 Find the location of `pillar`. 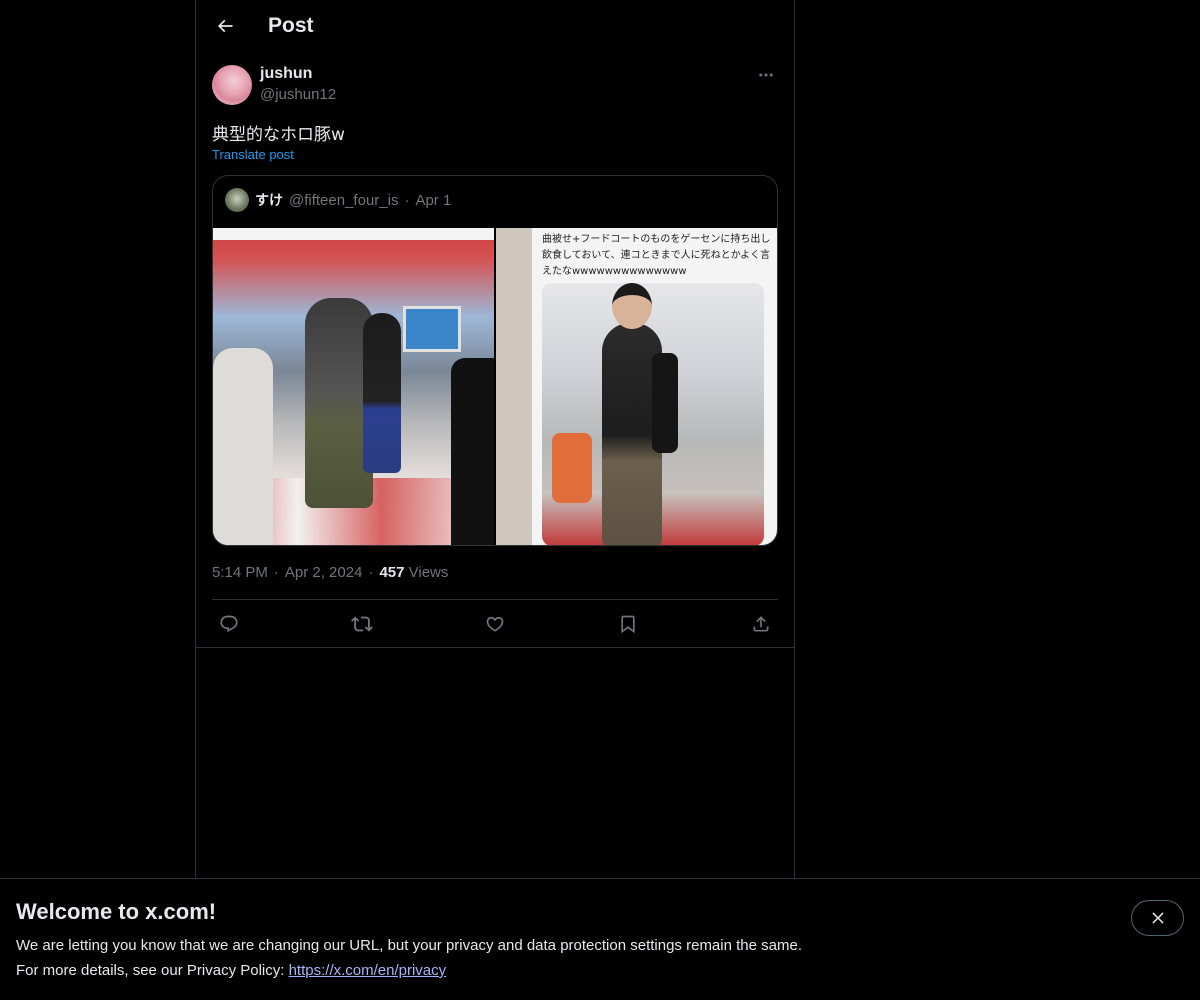

pillar is located at coordinates (514, 386).